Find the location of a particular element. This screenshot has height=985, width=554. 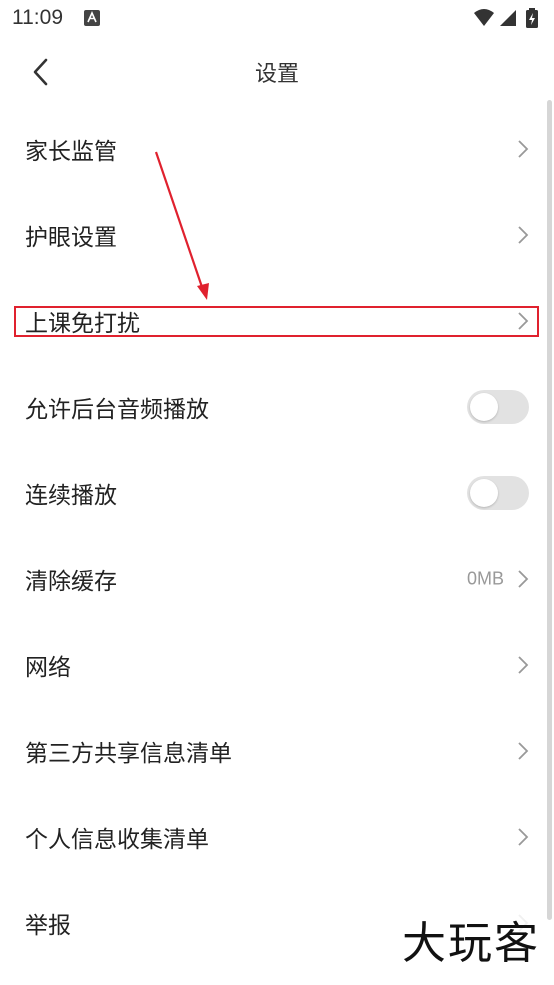

wifi-icon is located at coordinates (484, 17).